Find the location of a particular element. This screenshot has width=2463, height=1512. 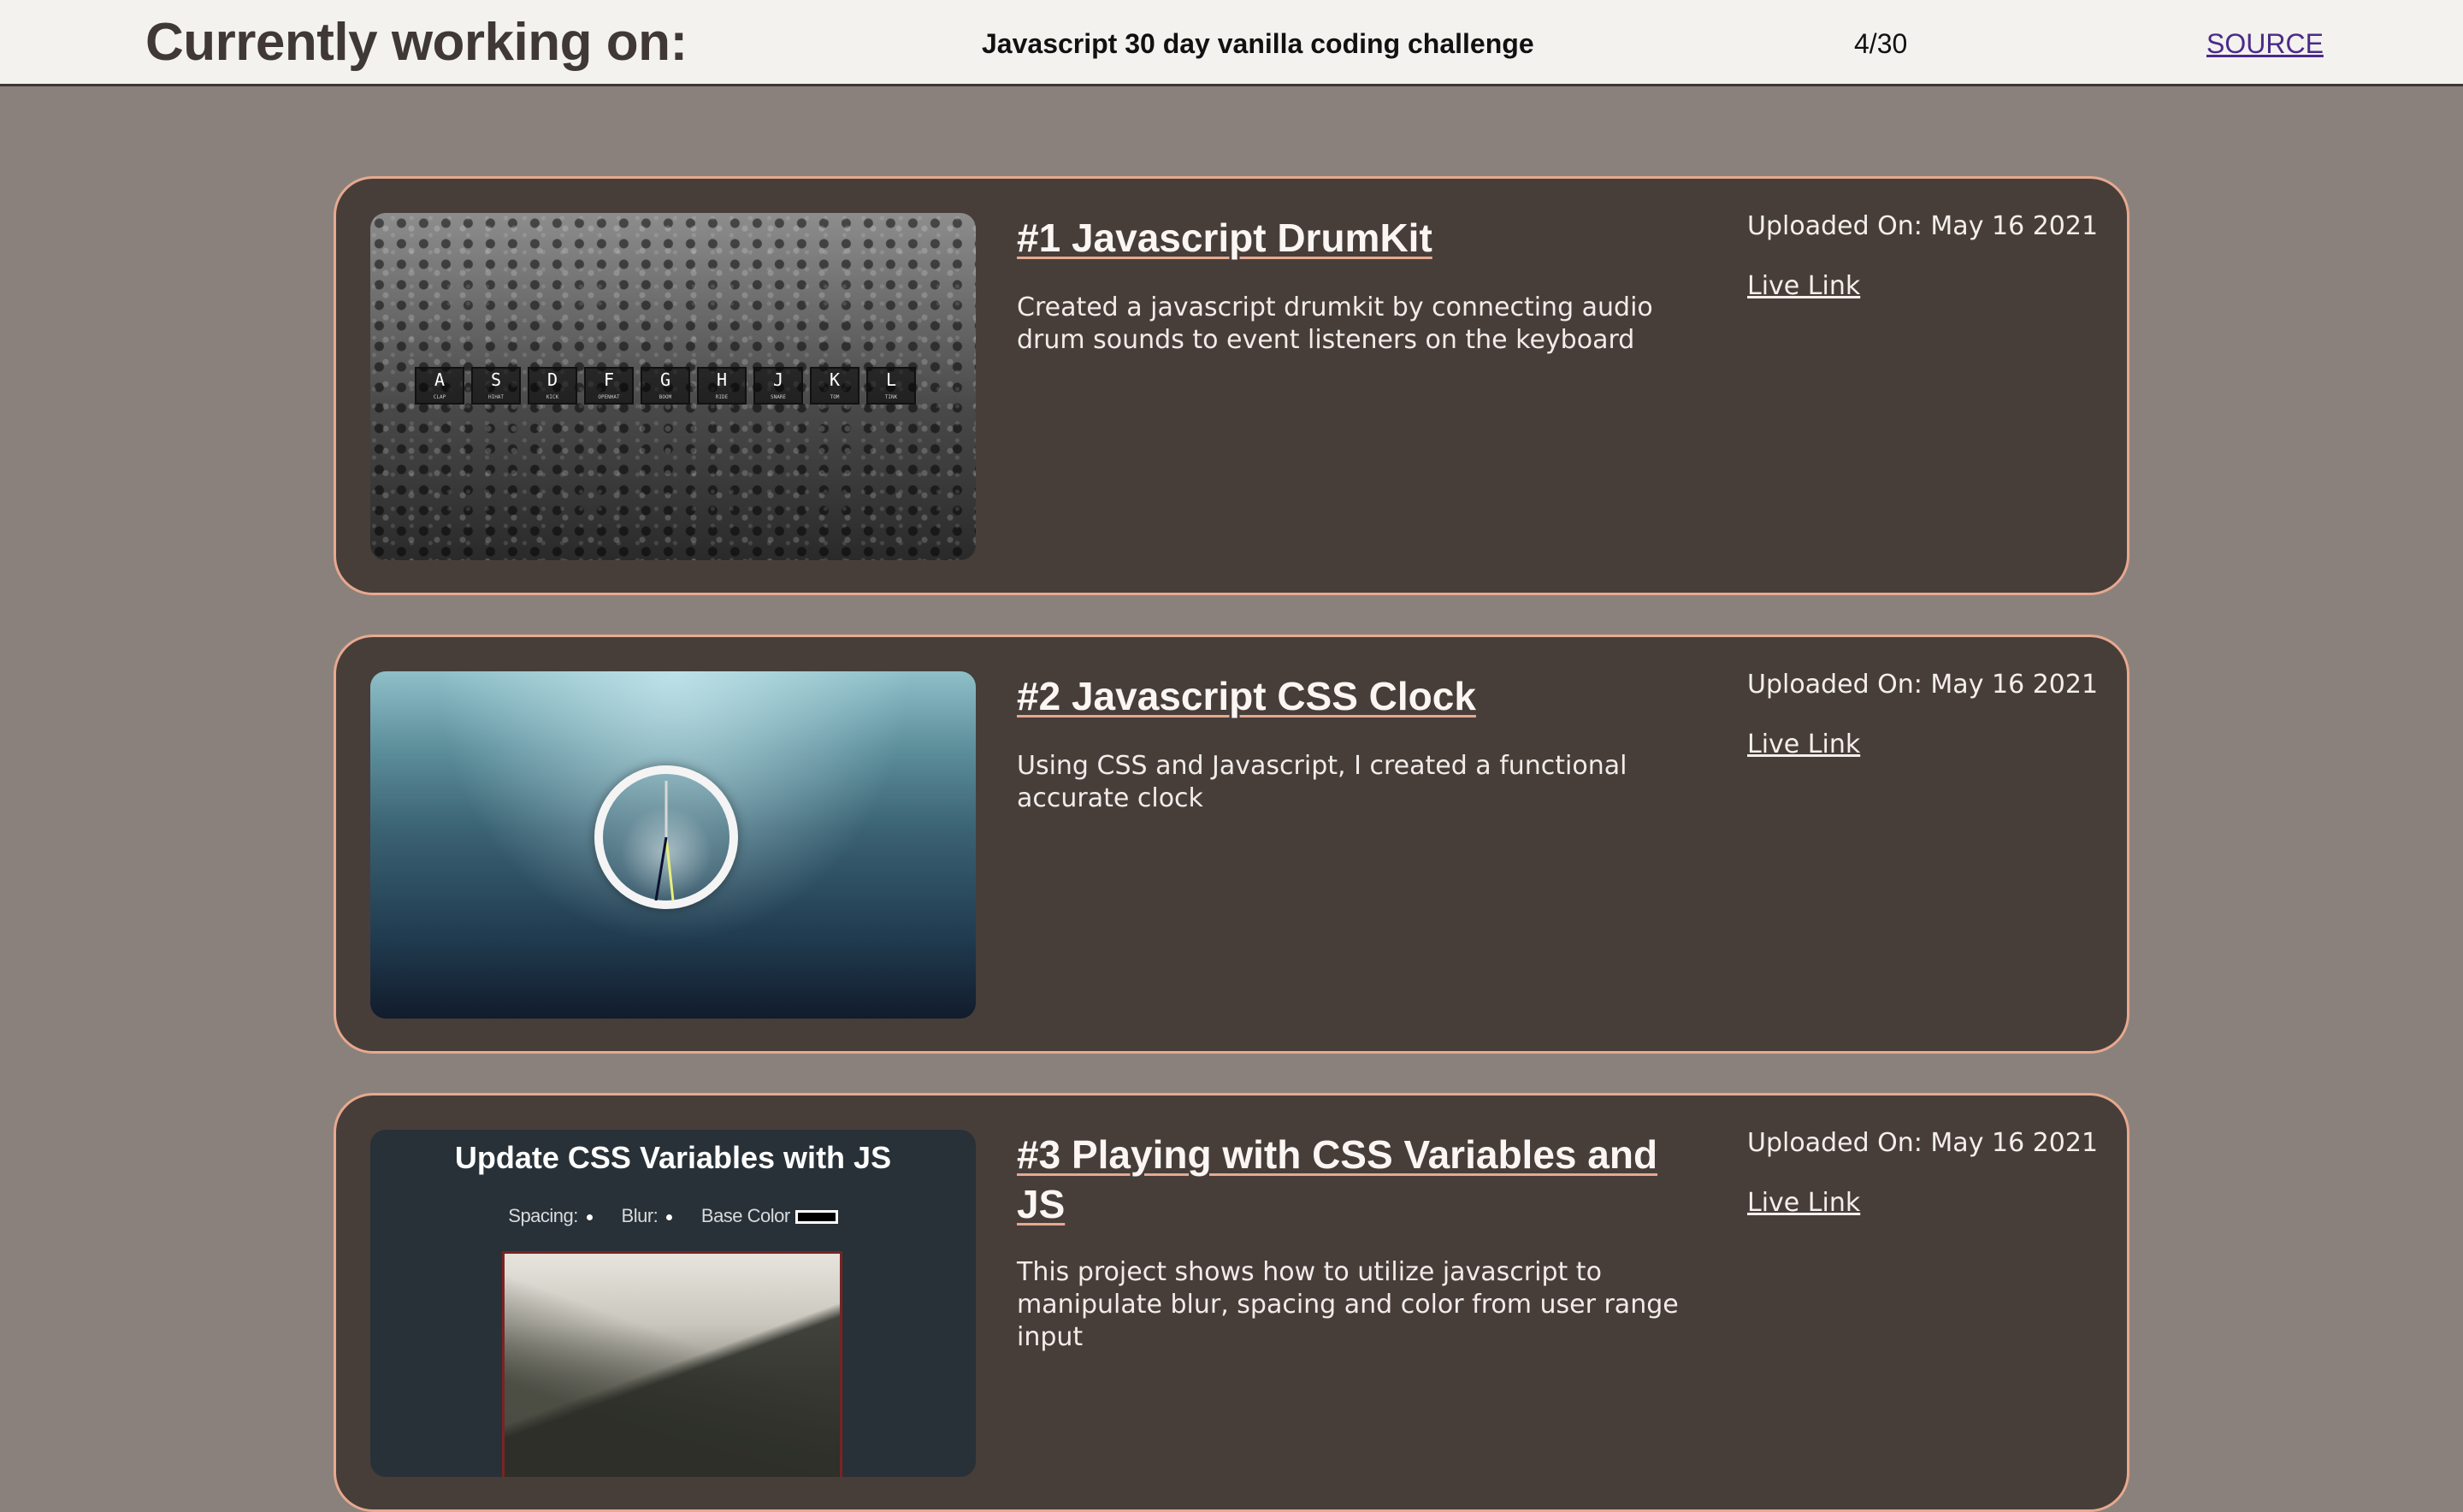

drum-key: K TOM is located at coordinates (834, 386).